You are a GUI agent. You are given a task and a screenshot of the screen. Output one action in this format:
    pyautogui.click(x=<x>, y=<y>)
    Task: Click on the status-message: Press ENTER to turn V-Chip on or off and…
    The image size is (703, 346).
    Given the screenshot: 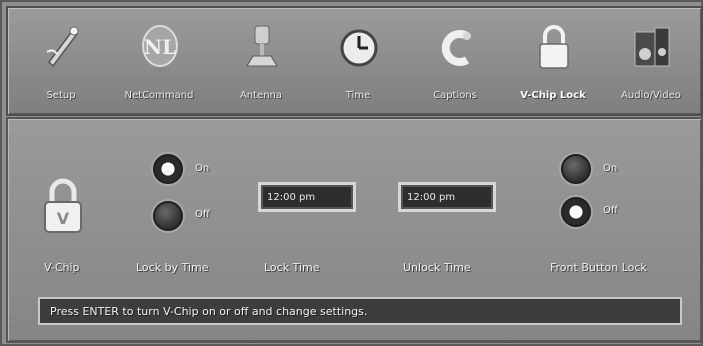 What is the action you would take?
    pyautogui.click(x=209, y=311)
    